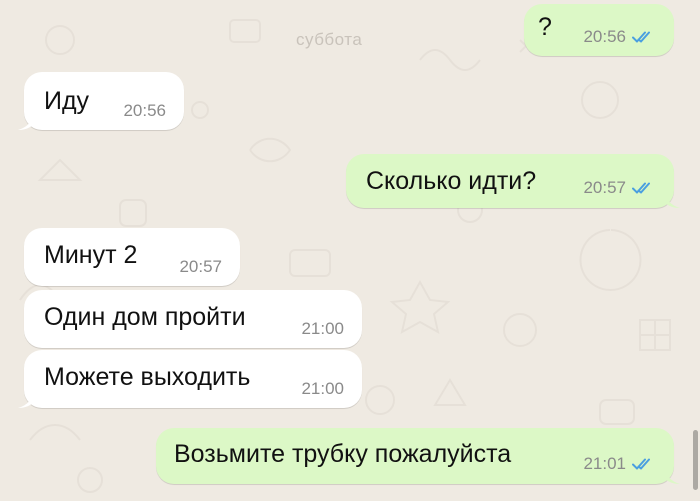  What do you see at coordinates (91, 255) in the screenshot?
I see `message-text: Минут 2` at bounding box center [91, 255].